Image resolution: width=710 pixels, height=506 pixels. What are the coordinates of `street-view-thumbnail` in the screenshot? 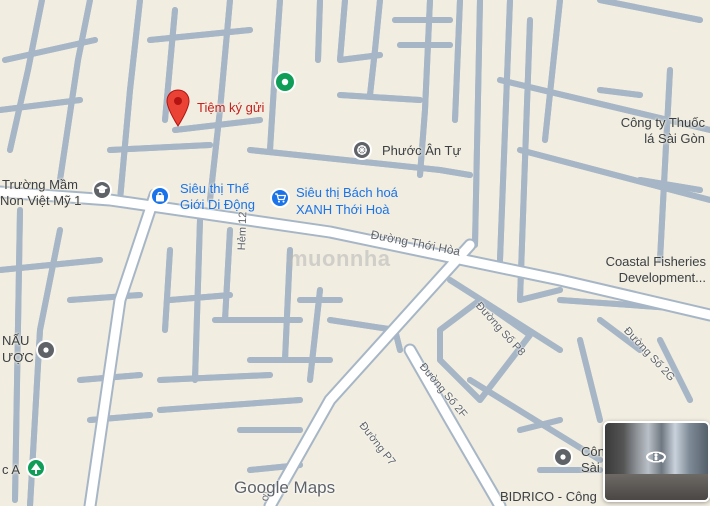 It's located at (656, 461).